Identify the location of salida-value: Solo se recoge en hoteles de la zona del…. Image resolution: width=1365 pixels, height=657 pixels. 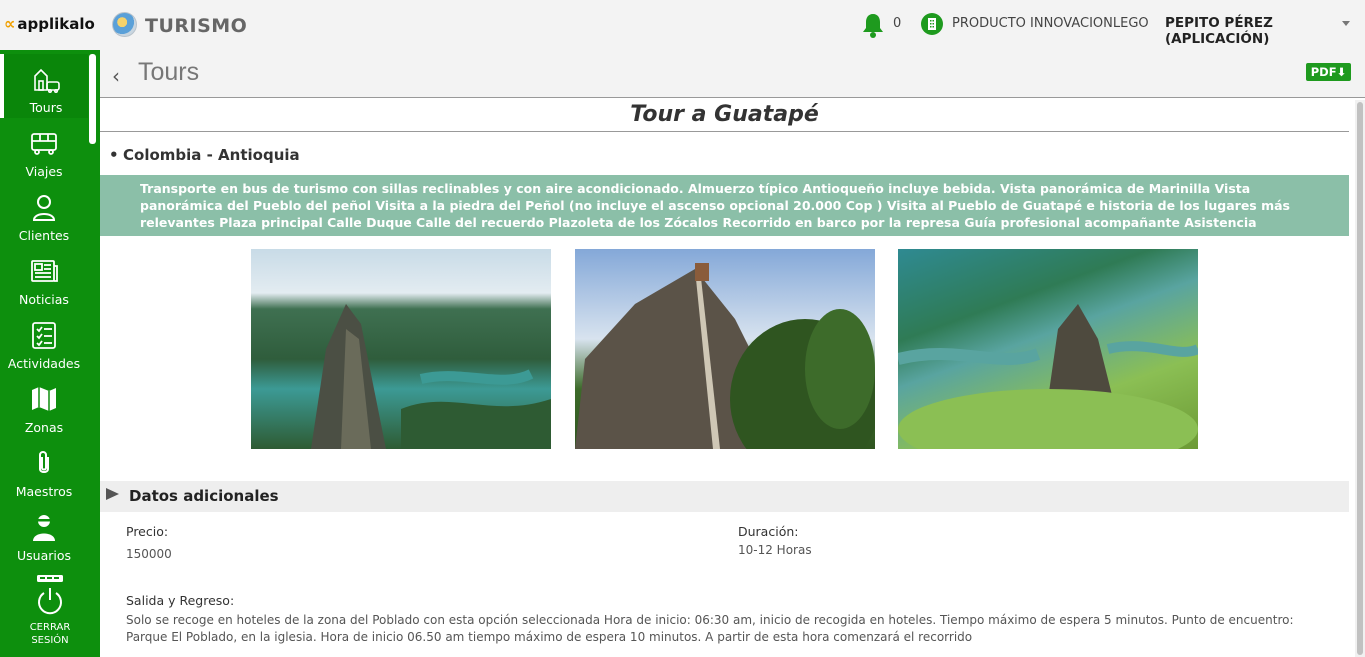
(710, 628).